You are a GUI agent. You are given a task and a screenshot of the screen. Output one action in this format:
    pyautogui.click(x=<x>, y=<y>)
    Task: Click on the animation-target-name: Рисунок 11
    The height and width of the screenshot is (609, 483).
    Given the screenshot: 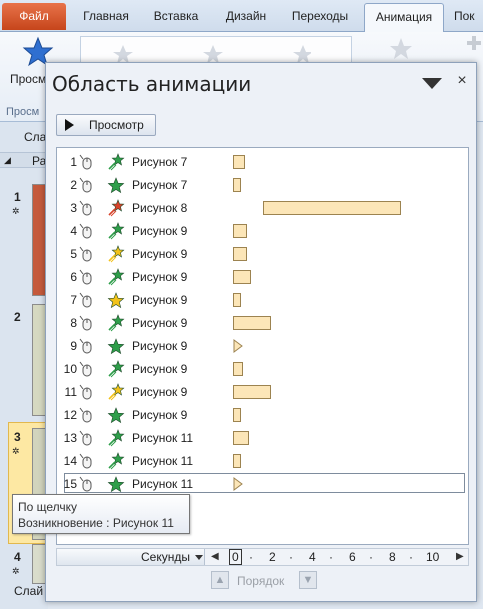 What is the action you would take?
    pyautogui.click(x=163, y=484)
    